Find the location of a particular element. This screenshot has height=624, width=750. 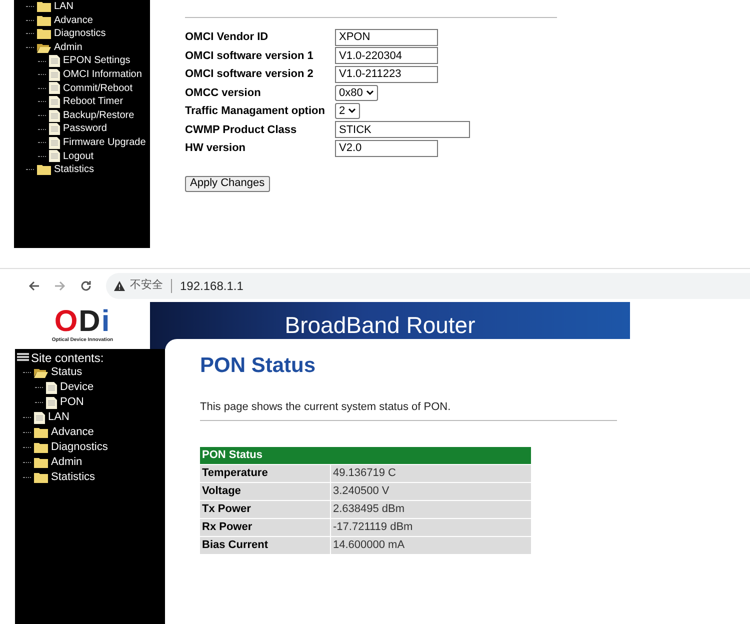

table-cell: 14.600000 mA is located at coordinates (431, 545).